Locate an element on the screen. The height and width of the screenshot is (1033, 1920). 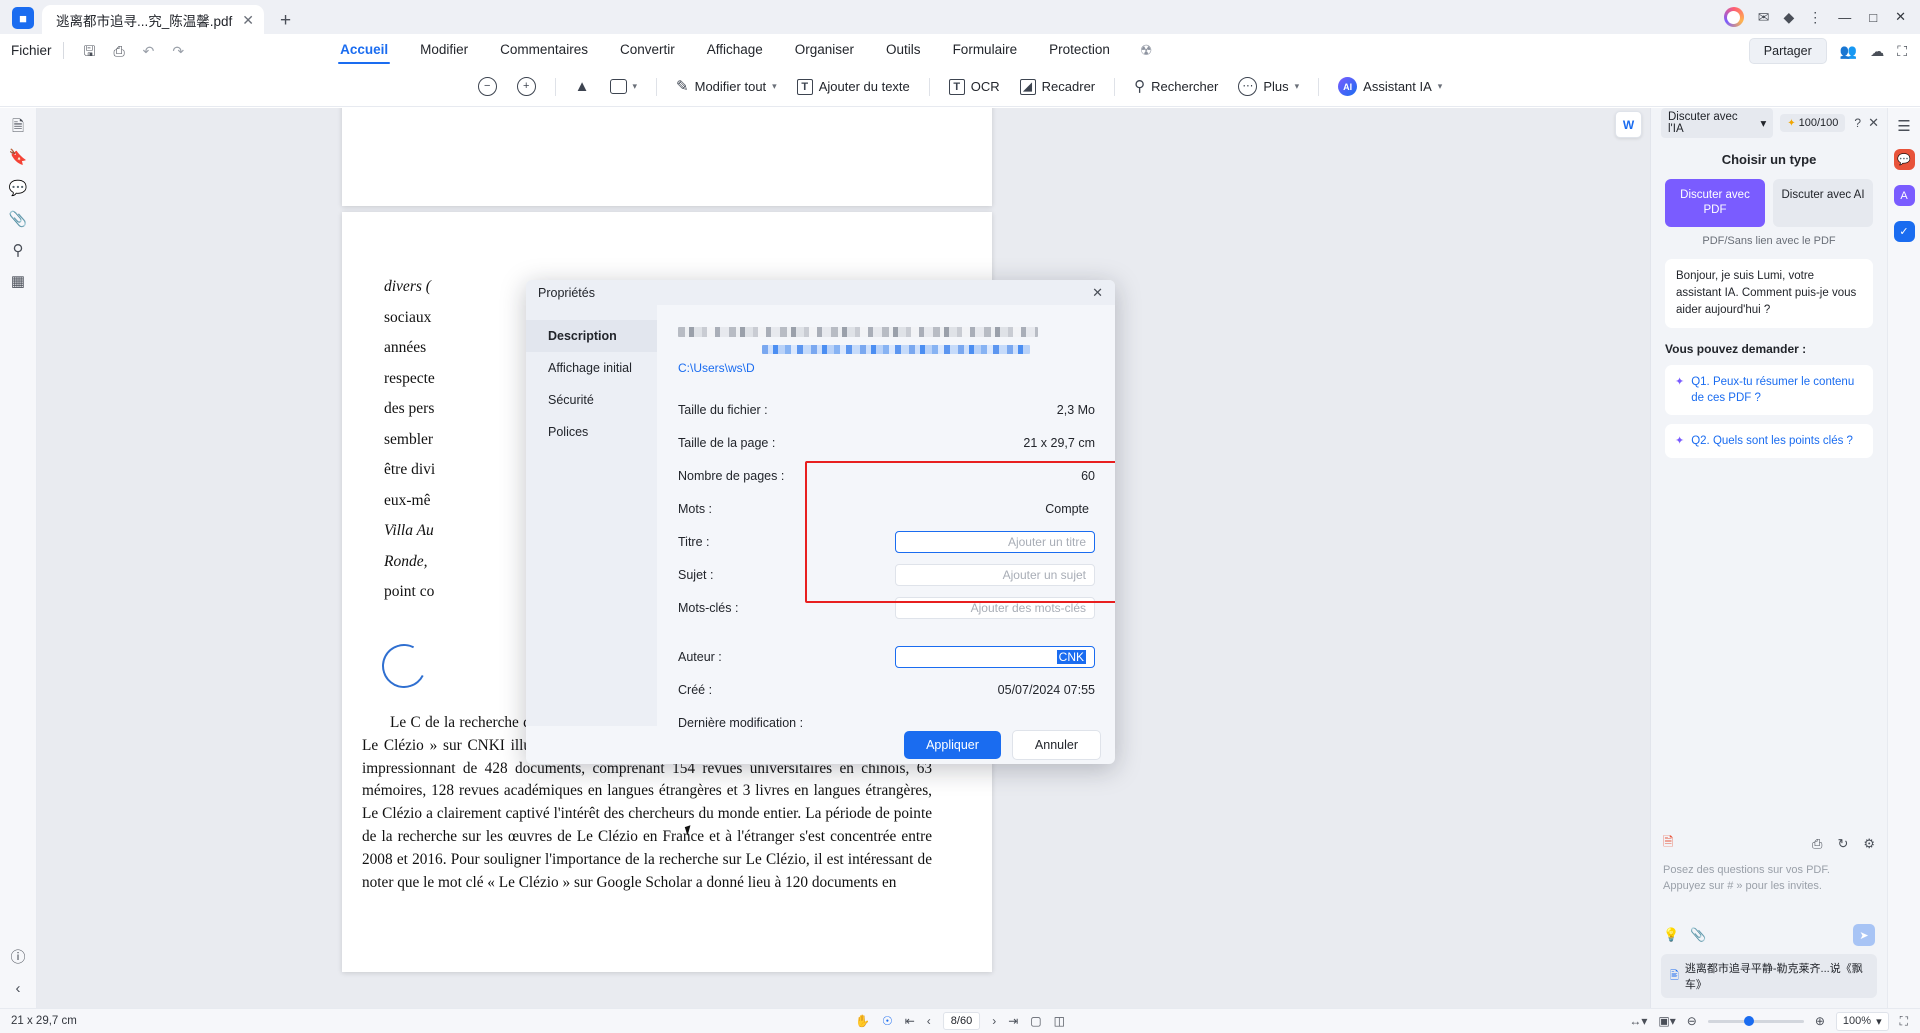
nav-item-affichage-initial: Affichage initial is located at coordinates (591, 368).